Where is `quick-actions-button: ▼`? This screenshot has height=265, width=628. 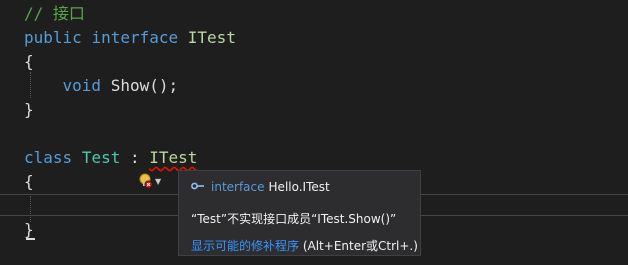
quick-actions-button: ▼ is located at coordinates (155, 181).